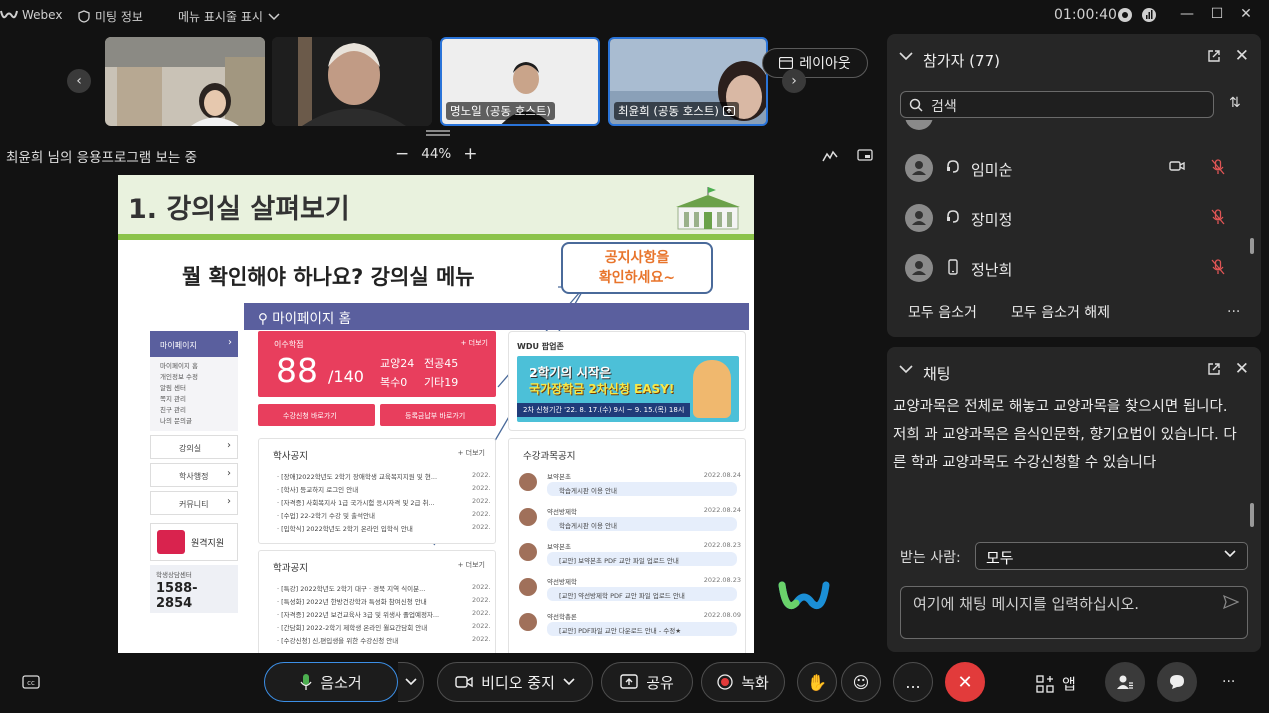 This screenshot has width=1269, height=713. Describe the element at coordinates (1149, 15) in the screenshot. I see `stats-icon` at that location.